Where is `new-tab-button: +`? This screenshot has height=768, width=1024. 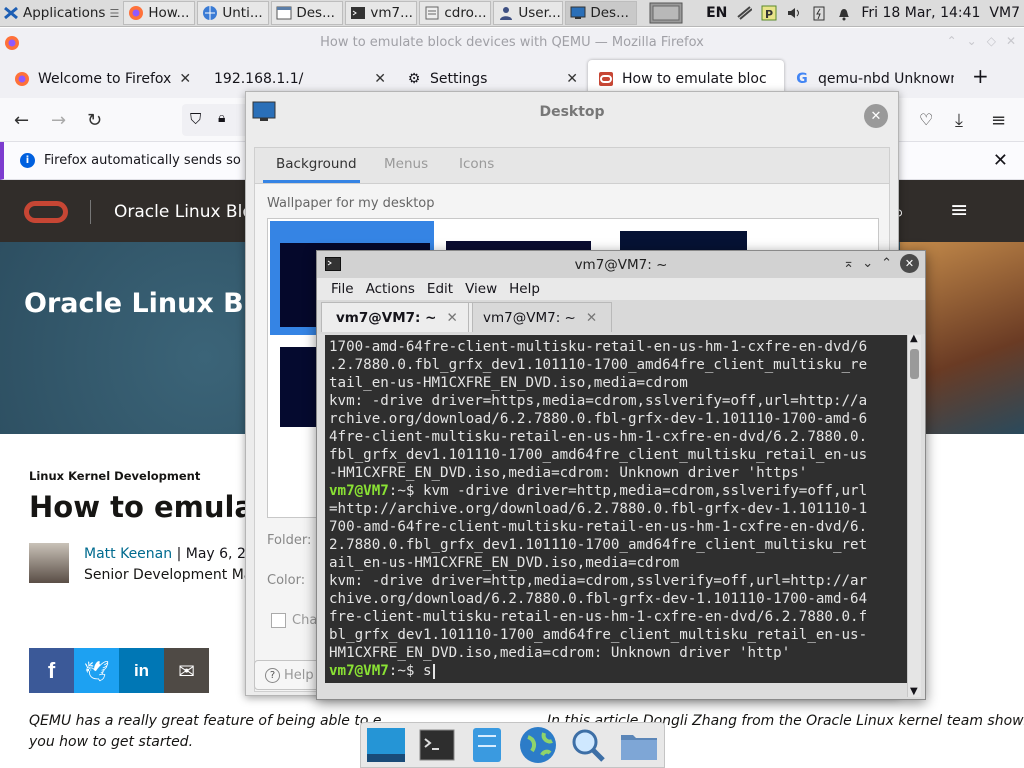 new-tab-button: + is located at coordinates (980, 76).